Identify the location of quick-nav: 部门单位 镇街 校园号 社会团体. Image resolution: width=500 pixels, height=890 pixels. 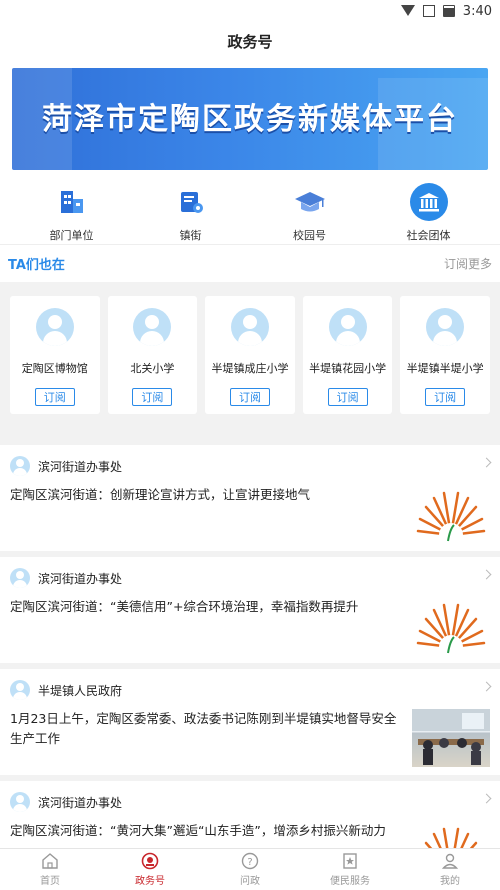
(250, 207).